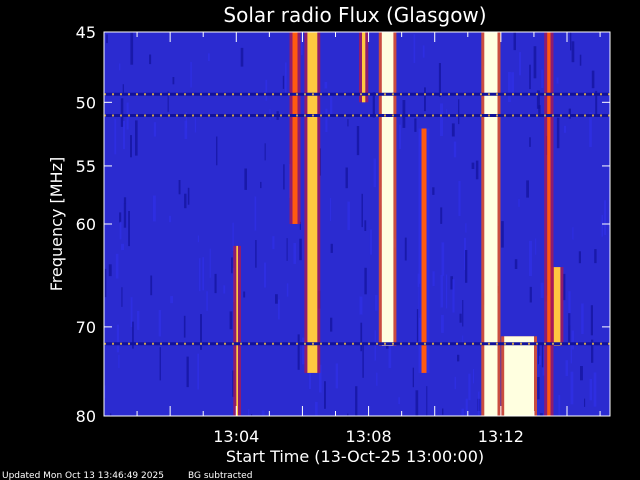 This screenshot has height=480, width=640. Describe the element at coordinates (369, 436) in the screenshot. I see `x-tick-label: 13:08` at that location.